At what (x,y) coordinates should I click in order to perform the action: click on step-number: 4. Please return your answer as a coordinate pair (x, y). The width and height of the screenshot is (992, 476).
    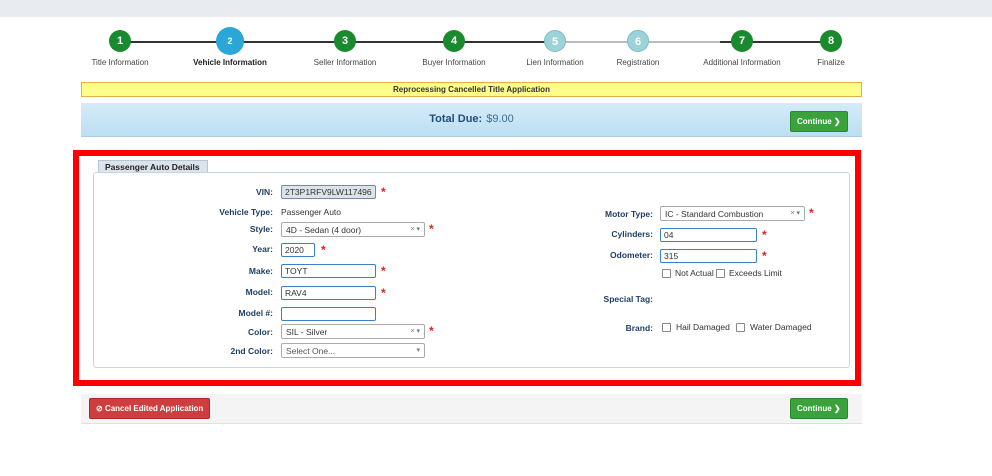
    Looking at the image, I should click on (454, 41).